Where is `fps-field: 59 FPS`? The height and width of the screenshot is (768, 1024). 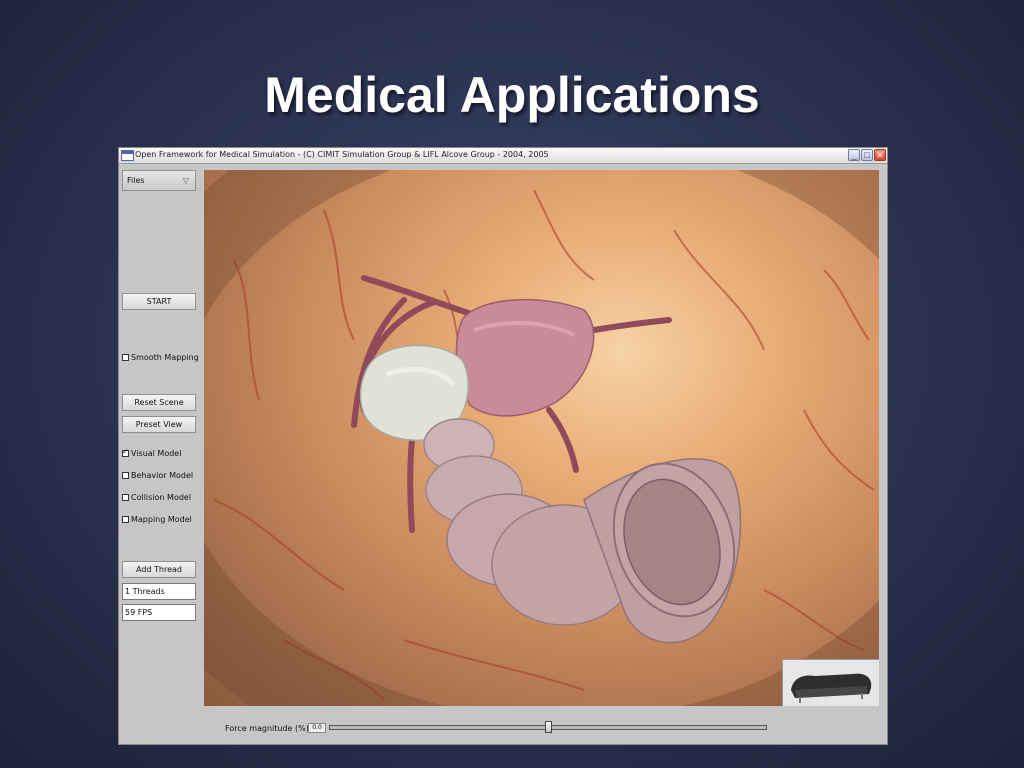
fps-field: 59 FPS is located at coordinates (159, 612).